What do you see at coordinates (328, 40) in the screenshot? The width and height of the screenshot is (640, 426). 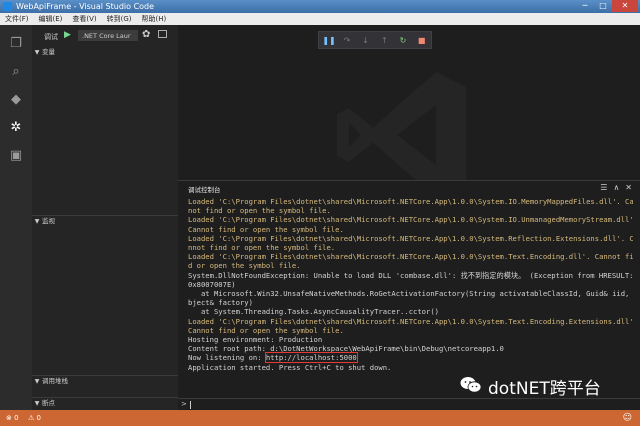 I see `pause-icon: ❚❚` at bounding box center [328, 40].